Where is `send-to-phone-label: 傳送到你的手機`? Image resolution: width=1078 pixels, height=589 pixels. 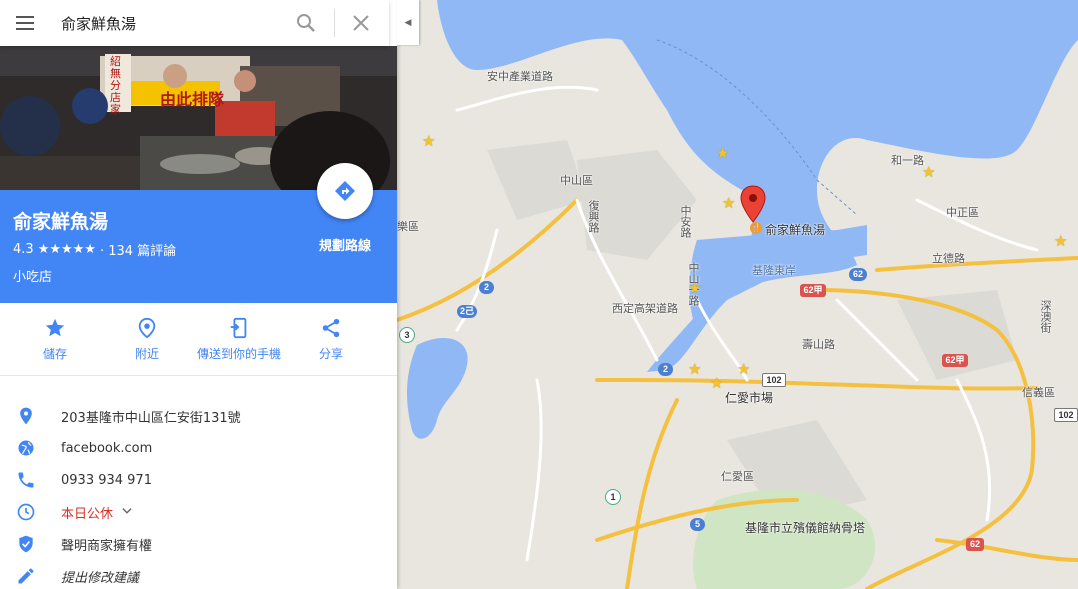 send-to-phone-label: 傳送到你的手機 is located at coordinates (238, 354).